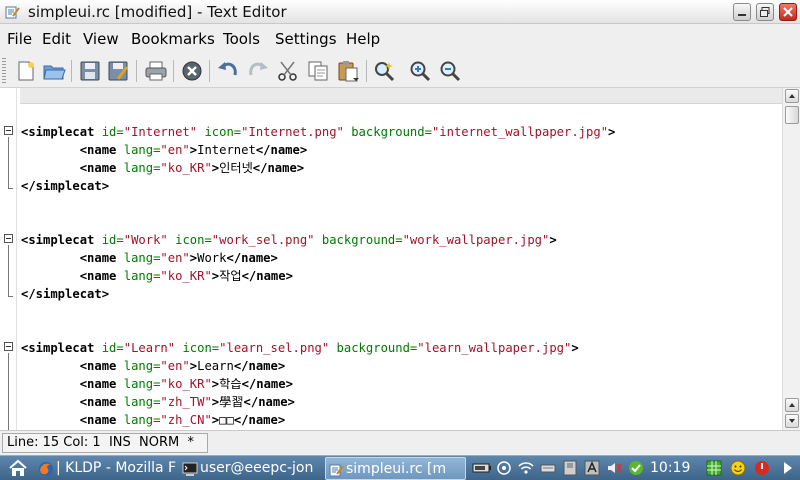 The image size is (800, 480). I want to click on minimize-button, so click(742, 12).